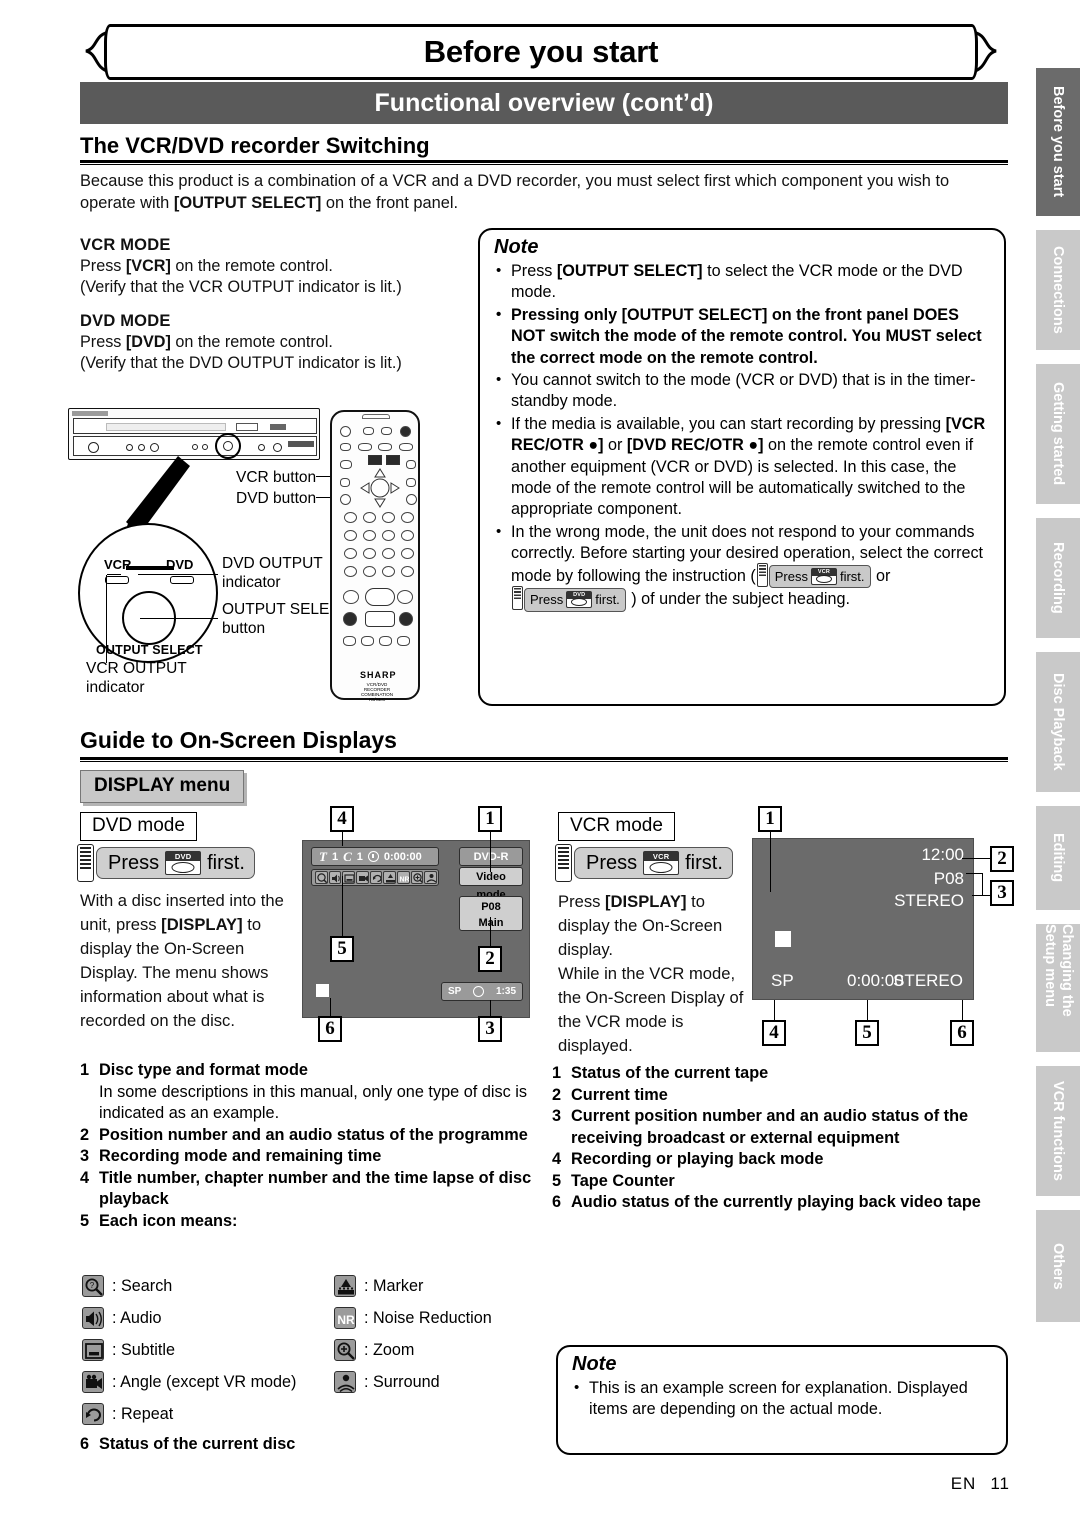 This screenshot has height=1526, width=1080. Describe the element at coordinates (516, 247) in the screenshot. I see `note-title-top: Note` at that location.